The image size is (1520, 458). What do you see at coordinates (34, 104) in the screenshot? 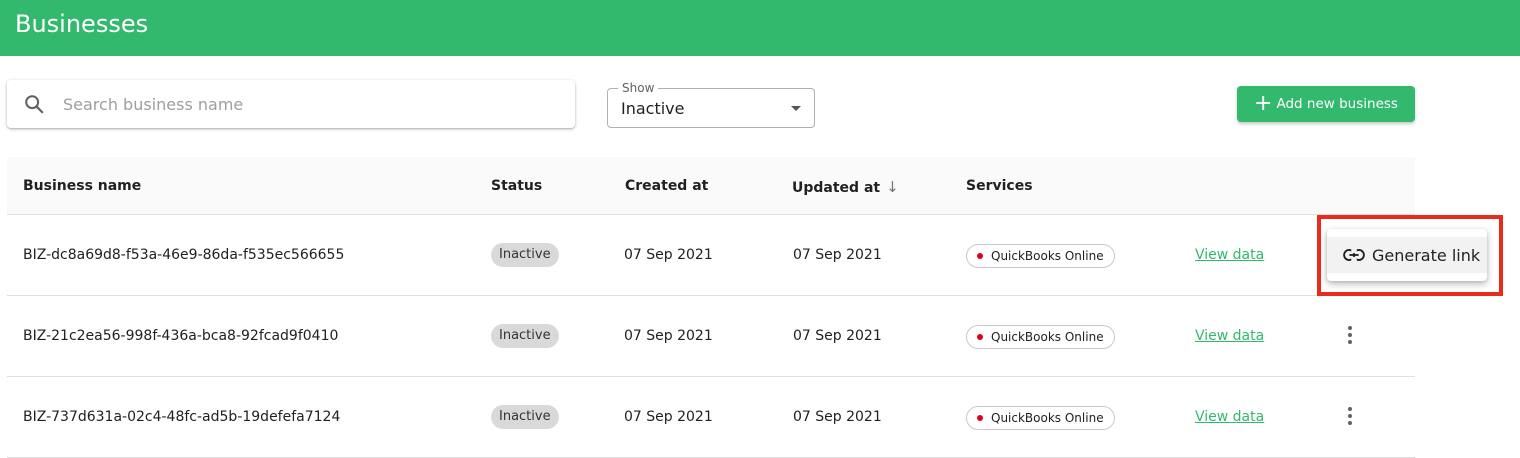
I see `search-icon` at bounding box center [34, 104].